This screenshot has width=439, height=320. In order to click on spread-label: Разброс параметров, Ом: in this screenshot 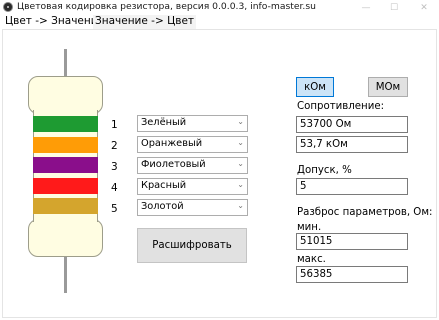, I will do `click(365, 212)`.